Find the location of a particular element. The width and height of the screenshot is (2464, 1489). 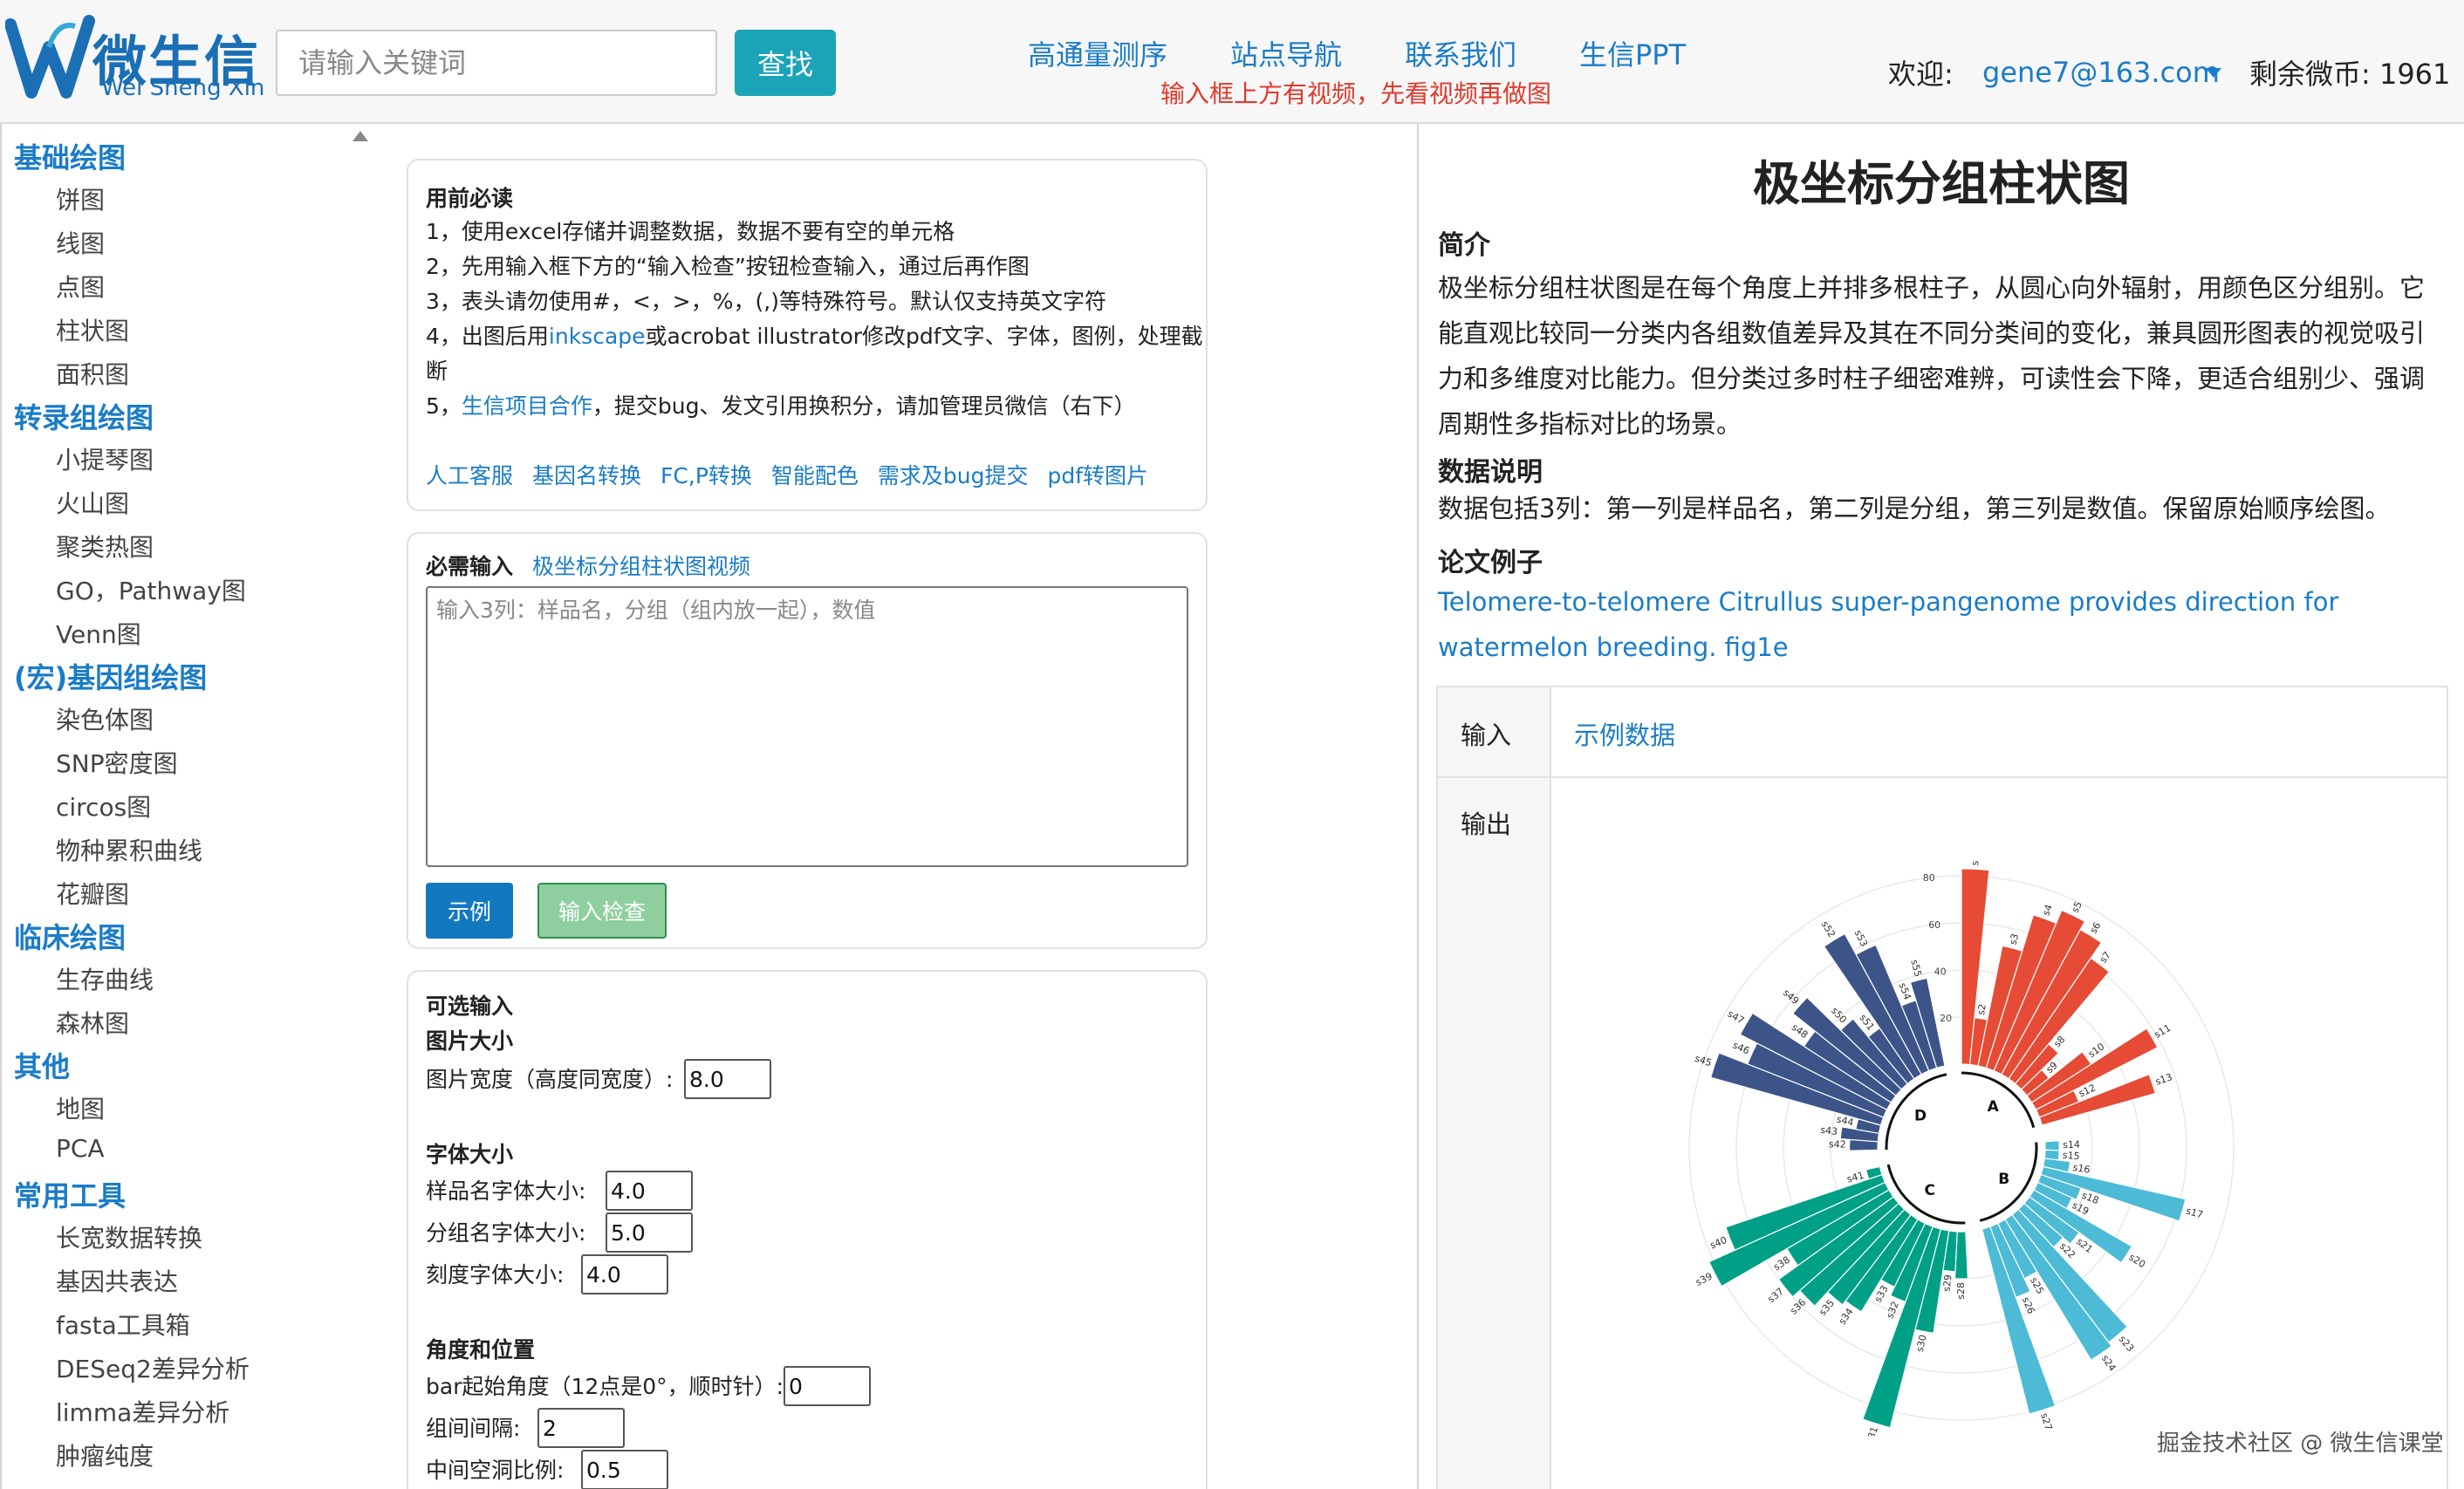

group-gap-label: 组间间隔: is located at coordinates (473, 1428).